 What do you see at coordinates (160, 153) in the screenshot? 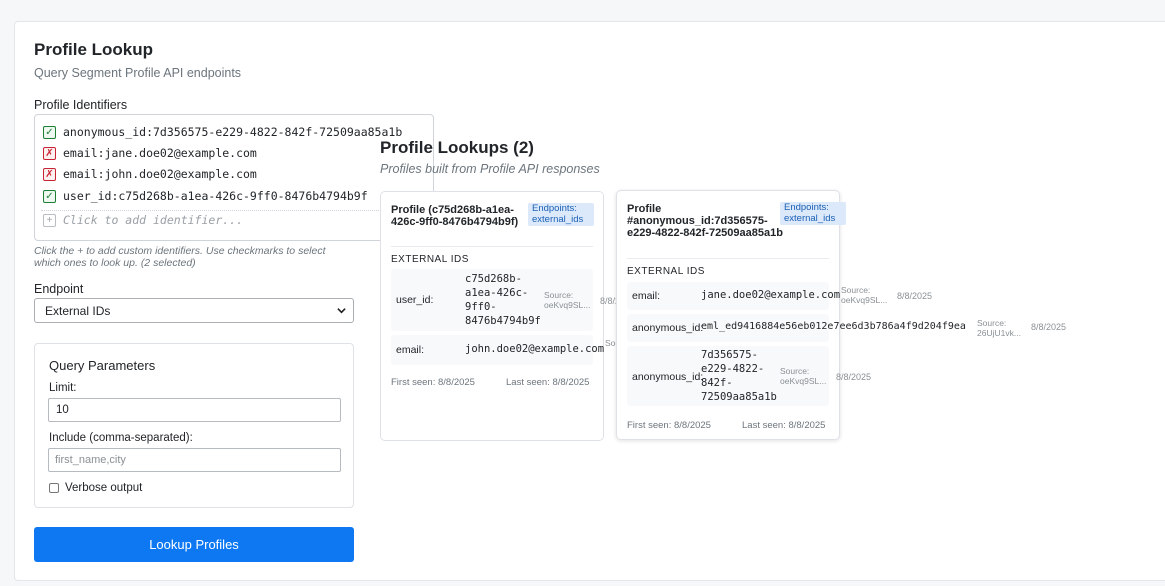
I see `identifier-text: email:jane.doe02@example.com` at bounding box center [160, 153].